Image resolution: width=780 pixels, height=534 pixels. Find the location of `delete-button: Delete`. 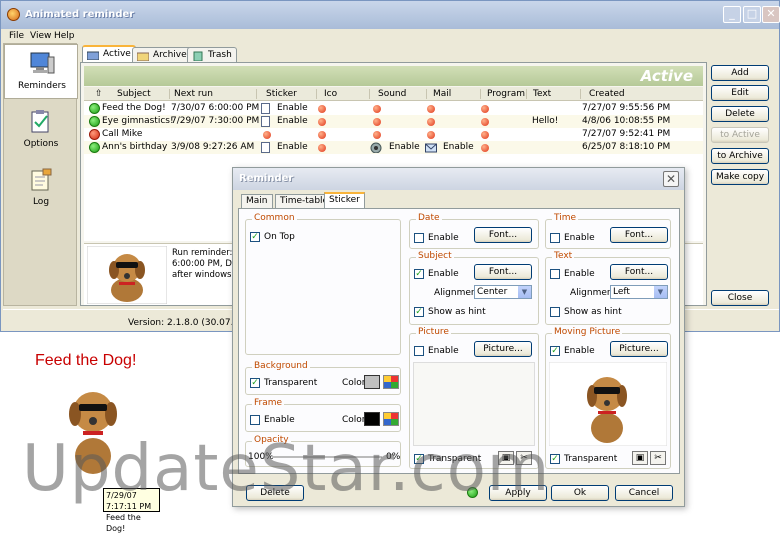

delete-button: Delete is located at coordinates (740, 114).